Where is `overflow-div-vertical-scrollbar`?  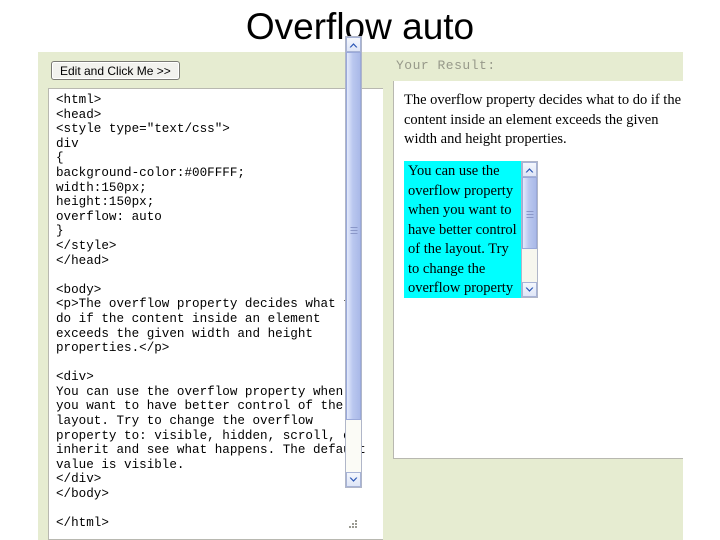 overflow-div-vertical-scrollbar is located at coordinates (529, 229).